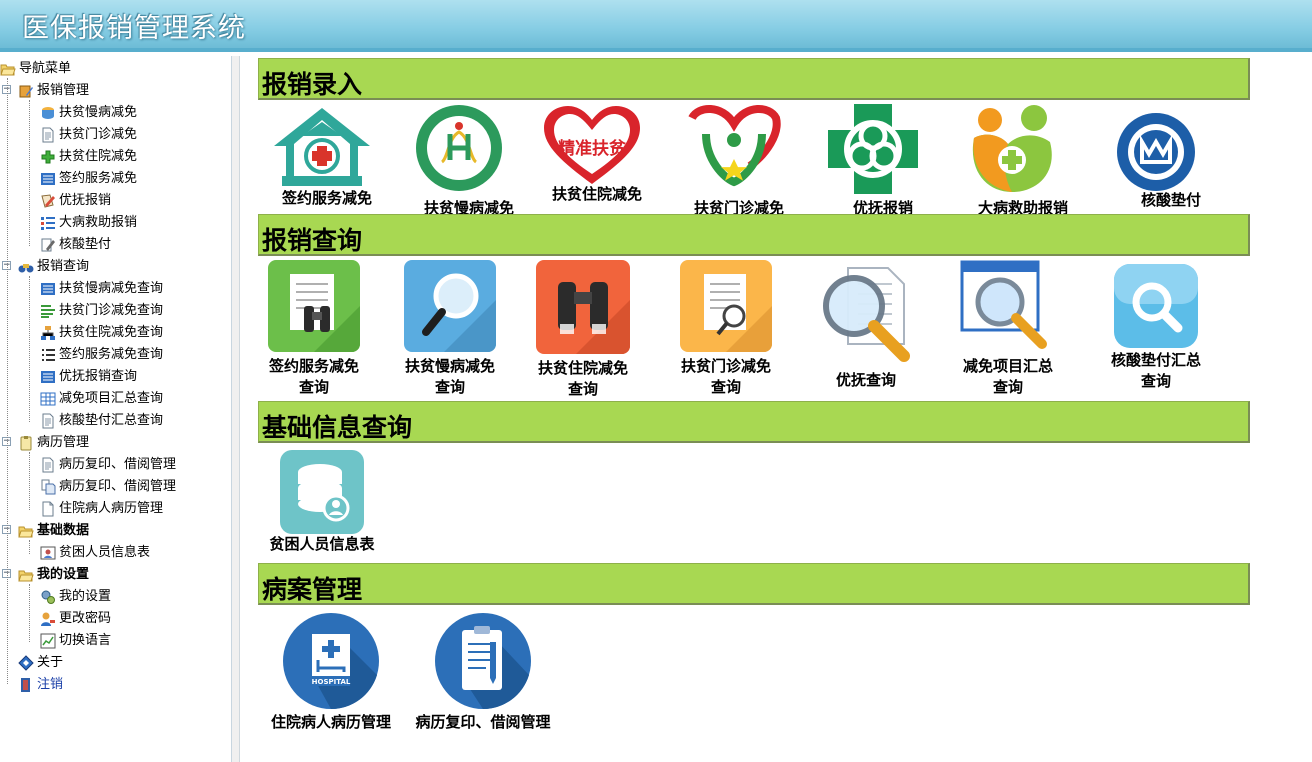 This screenshot has width=1312, height=762. What do you see at coordinates (48, 245) in the screenshot?
I see `edit-document-icon` at bounding box center [48, 245].